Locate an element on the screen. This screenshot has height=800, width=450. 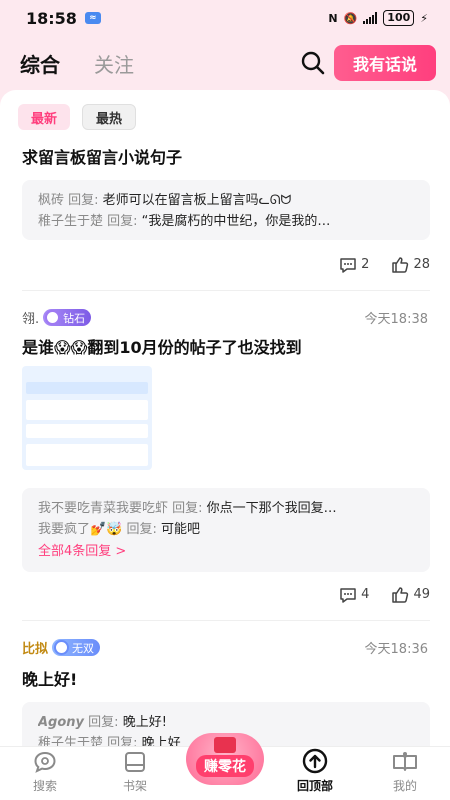
status-time: 18:58 is located at coordinates (51, 18).